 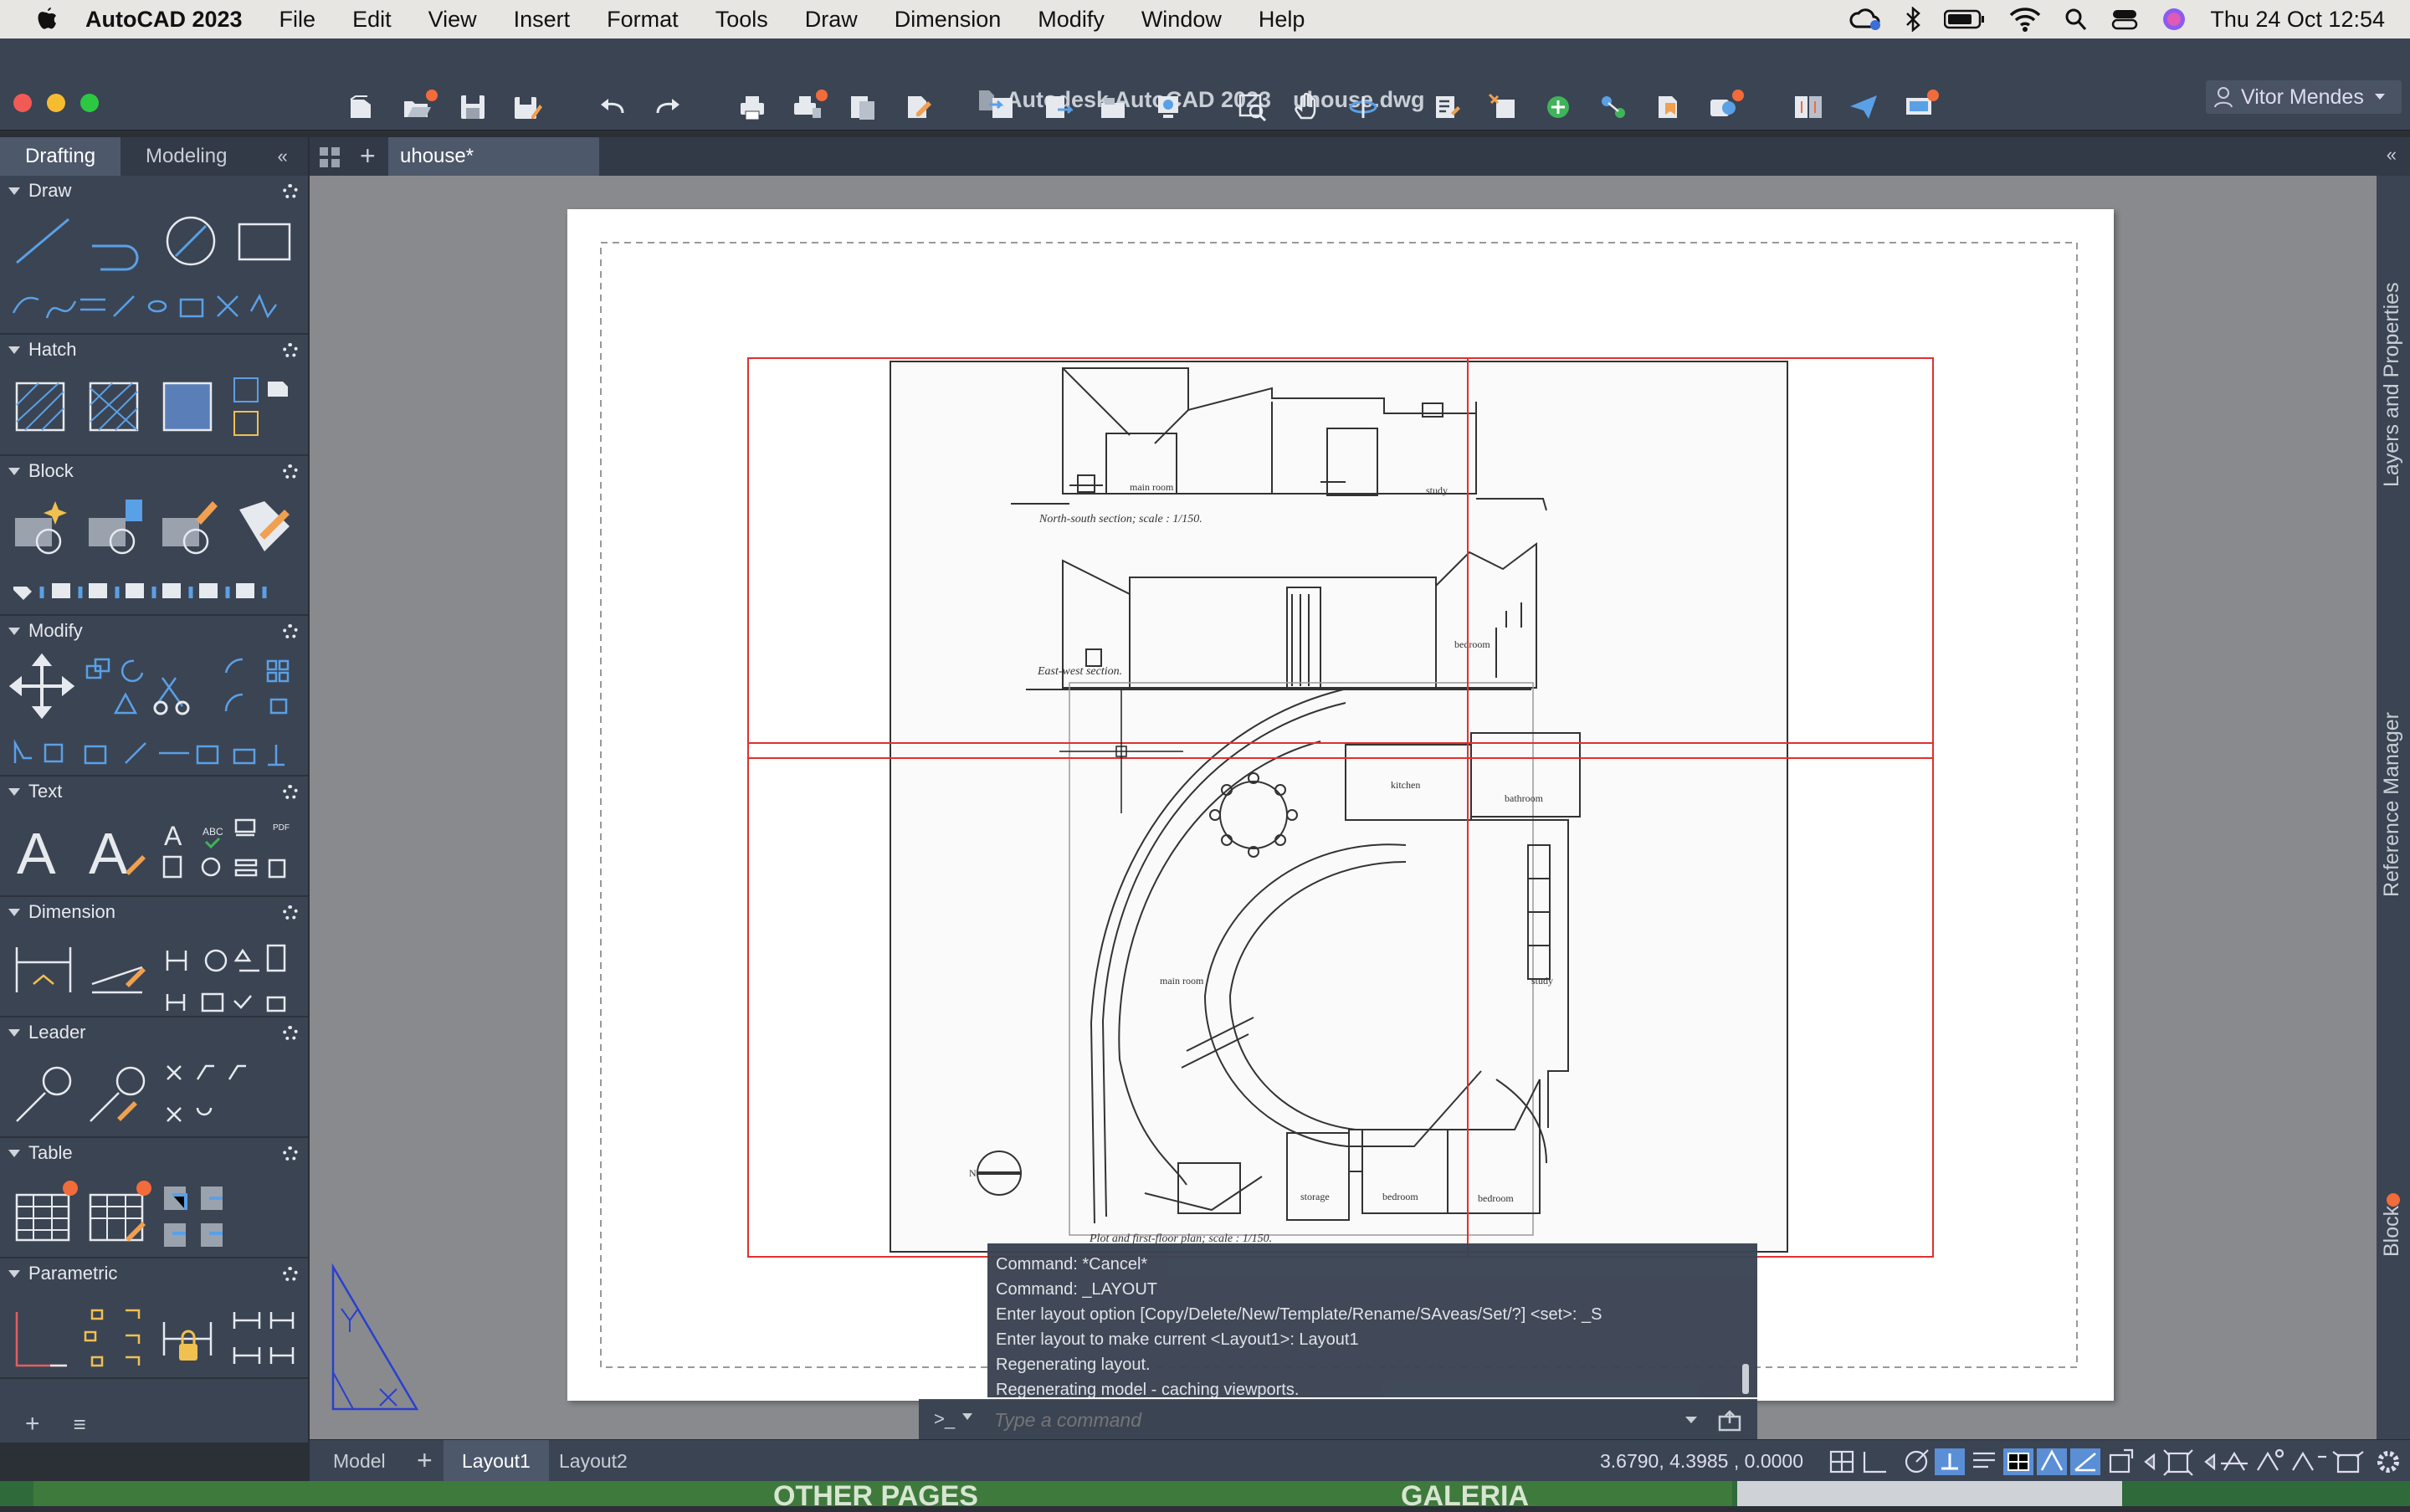 What do you see at coordinates (473, 107) in the screenshot?
I see `save-icon` at bounding box center [473, 107].